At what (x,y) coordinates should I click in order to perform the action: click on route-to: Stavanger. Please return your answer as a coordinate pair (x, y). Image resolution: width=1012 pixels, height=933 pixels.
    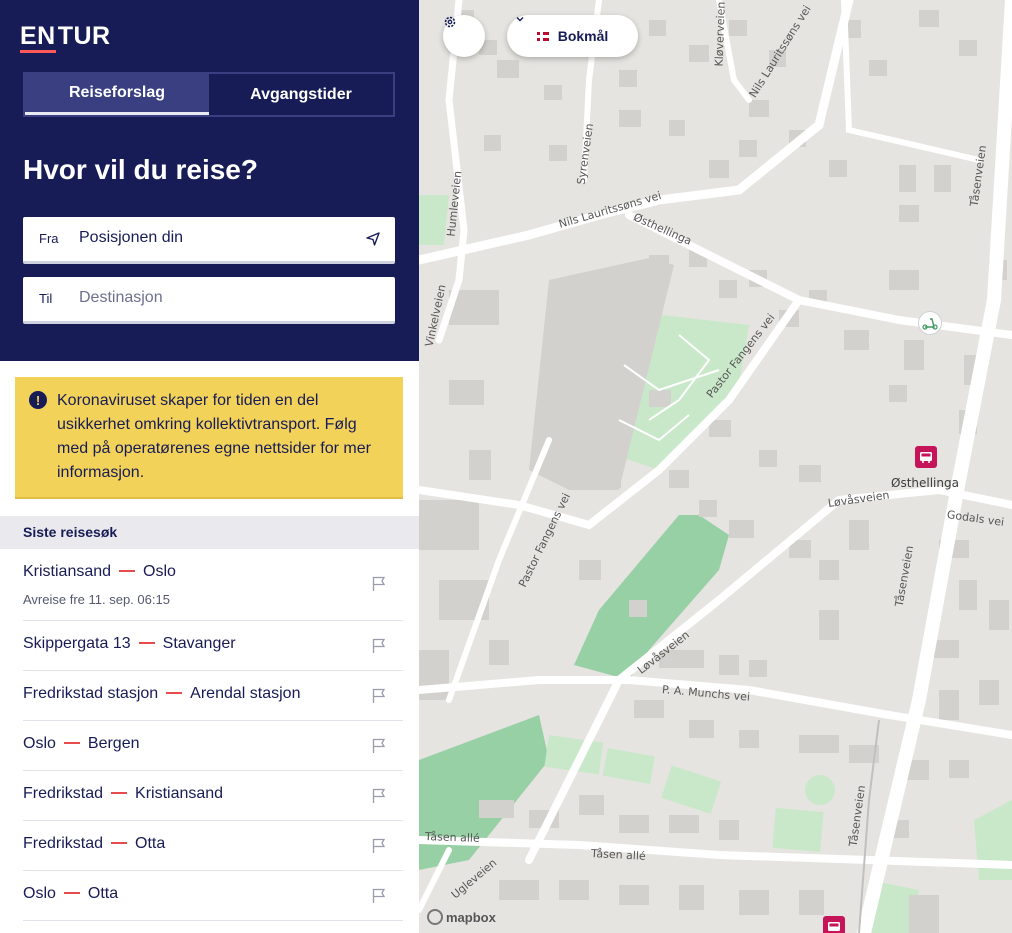
    Looking at the image, I should click on (199, 643).